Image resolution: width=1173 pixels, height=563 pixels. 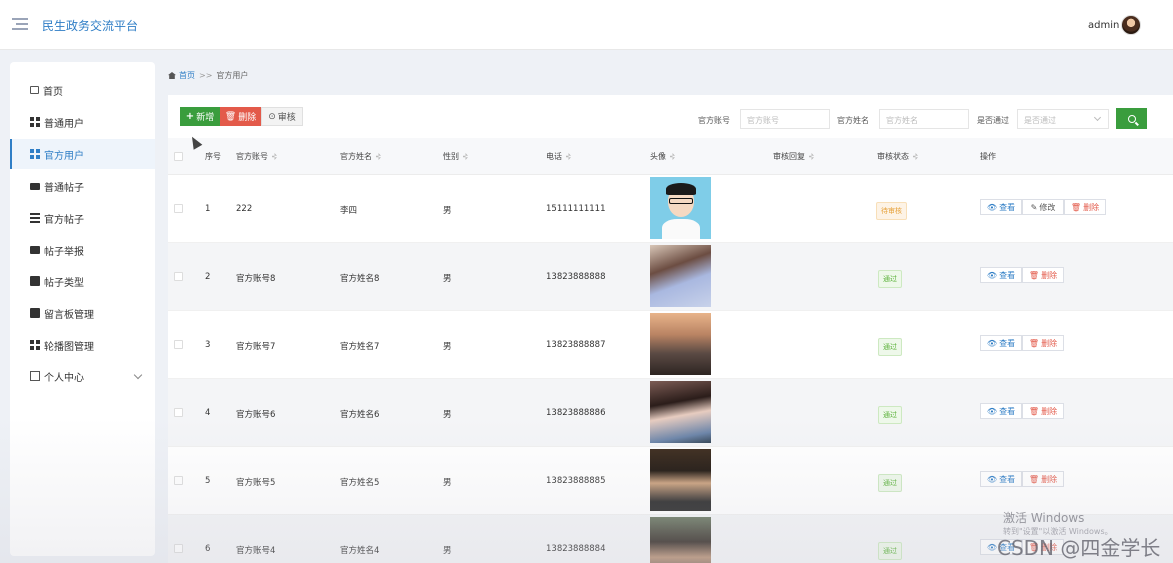 What do you see at coordinates (240, 116) in the screenshot?
I see `delete-button: 🗑 删除` at bounding box center [240, 116].